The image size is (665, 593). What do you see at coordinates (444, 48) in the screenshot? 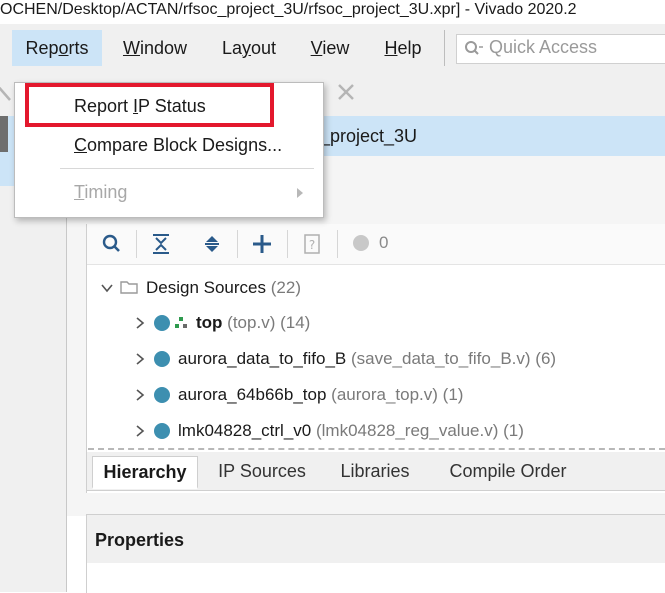
I see `menu-divider` at bounding box center [444, 48].